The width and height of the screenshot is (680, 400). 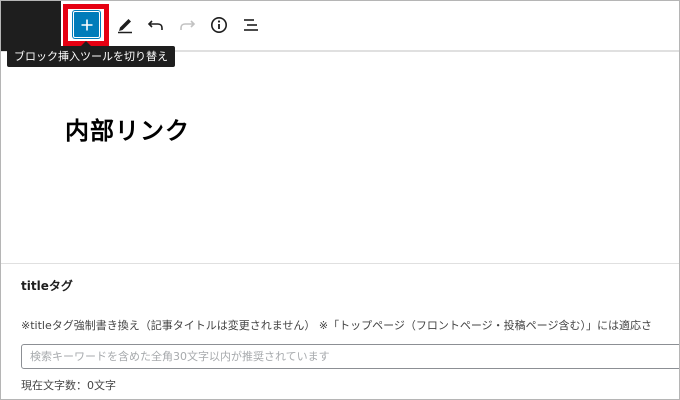 I want to click on pencil-icon, so click(x=125, y=26).